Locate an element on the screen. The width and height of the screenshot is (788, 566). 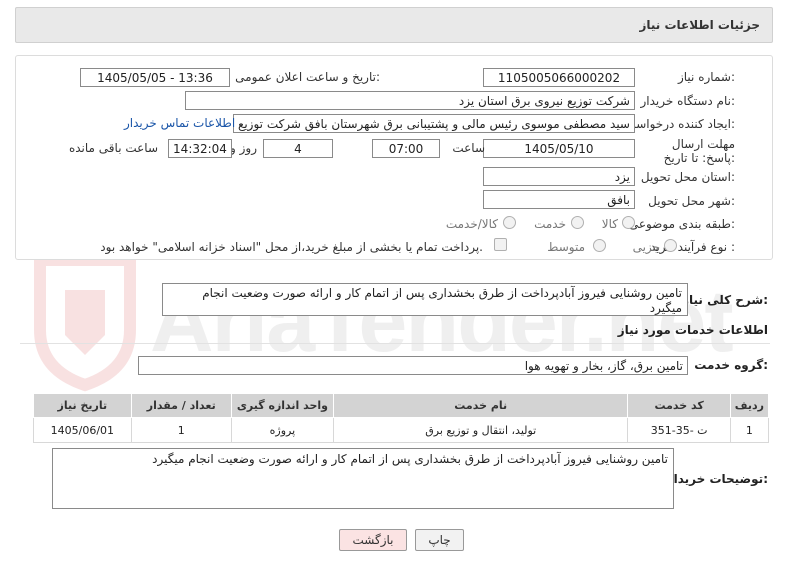
cell-service-name: تولید، انتقال و توزیع برق is located at coordinates (480, 430).